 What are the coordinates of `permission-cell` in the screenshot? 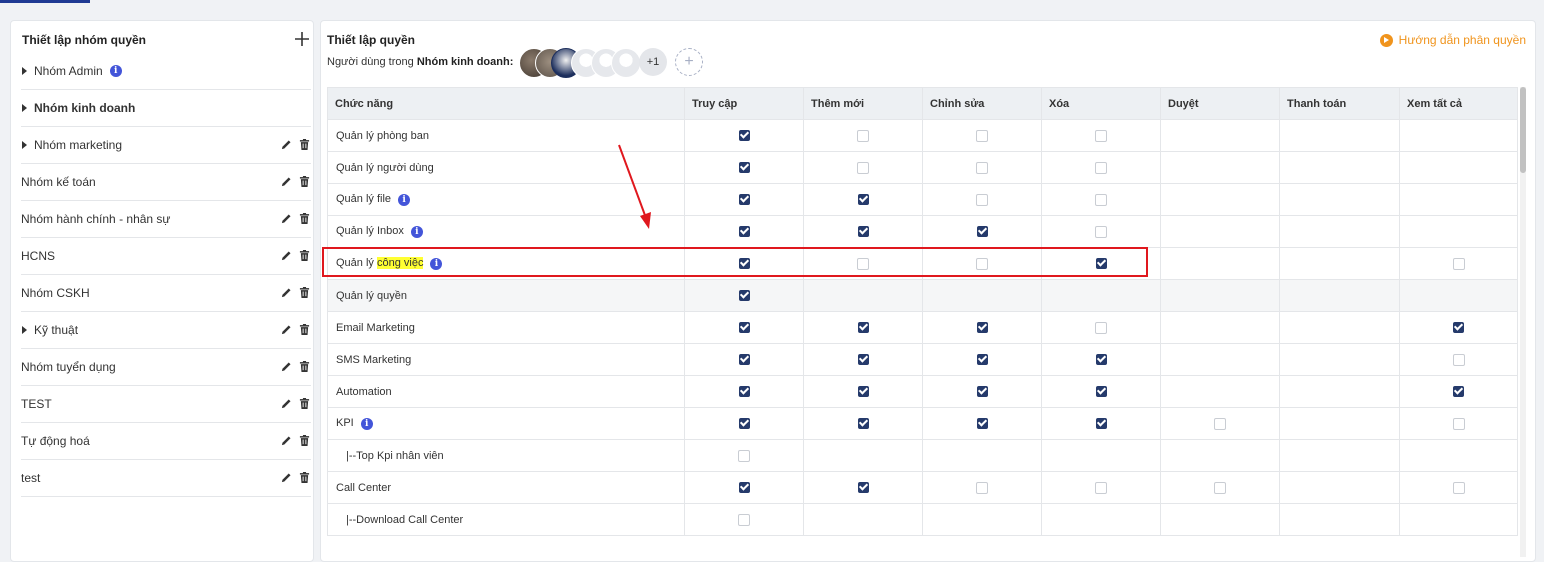 It's located at (982, 135).